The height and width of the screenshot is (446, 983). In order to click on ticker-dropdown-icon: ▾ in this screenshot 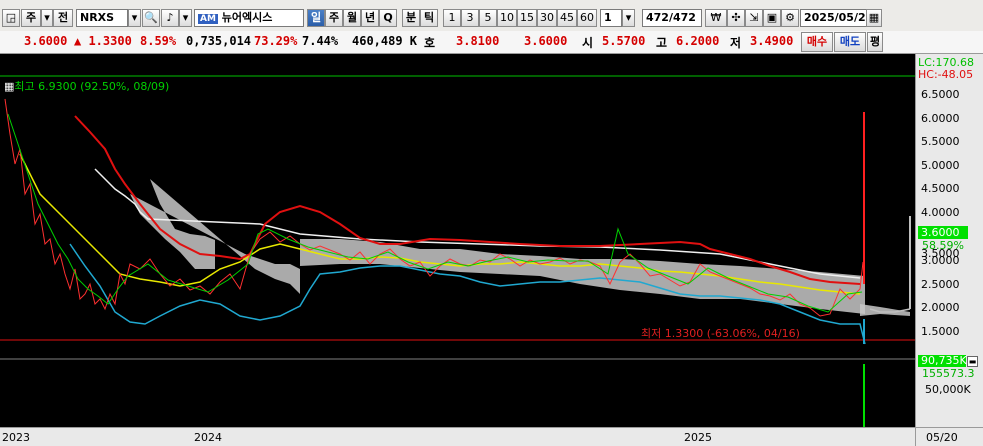, I will do `click(134, 18)`.